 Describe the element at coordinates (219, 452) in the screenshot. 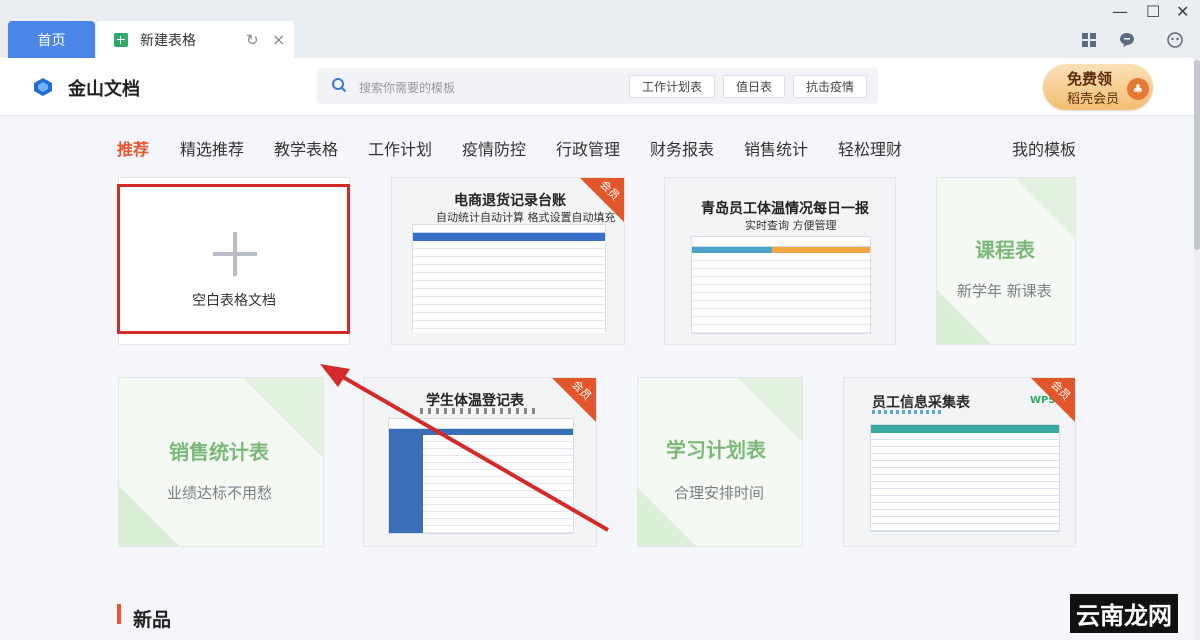

I see `card-title: 销售统计表` at that location.